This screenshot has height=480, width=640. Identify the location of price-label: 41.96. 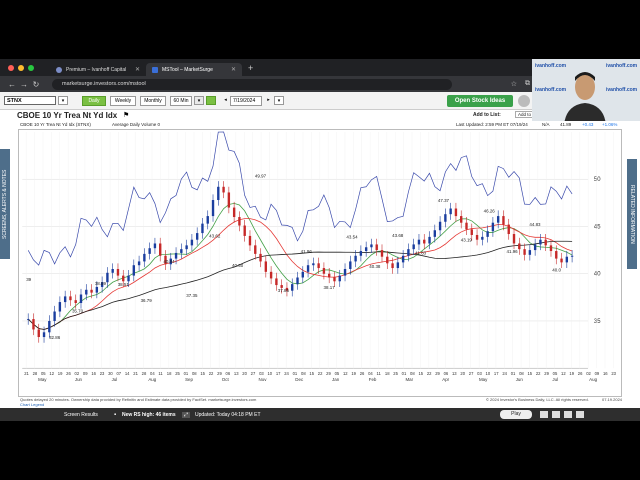
(307, 251).